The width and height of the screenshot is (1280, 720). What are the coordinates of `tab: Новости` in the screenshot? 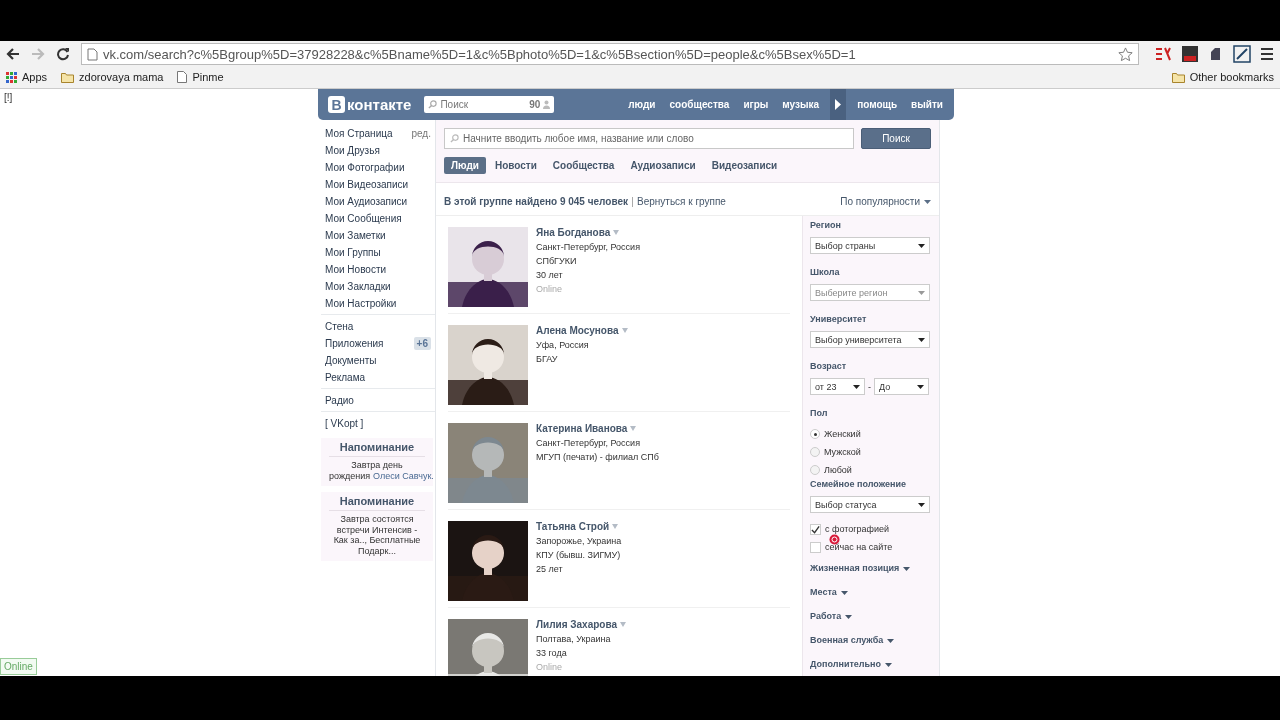 It's located at (515, 165).